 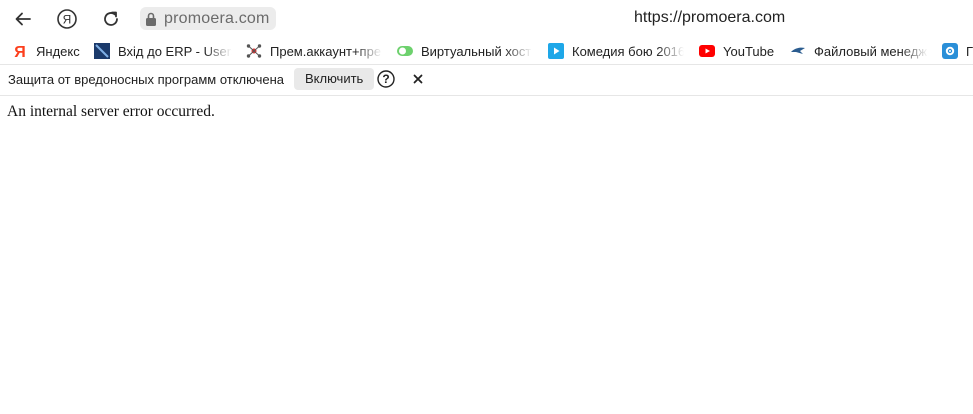 What do you see at coordinates (616, 51) in the screenshot?
I see `bookmark-comedy: Комедия бою 2016` at bounding box center [616, 51].